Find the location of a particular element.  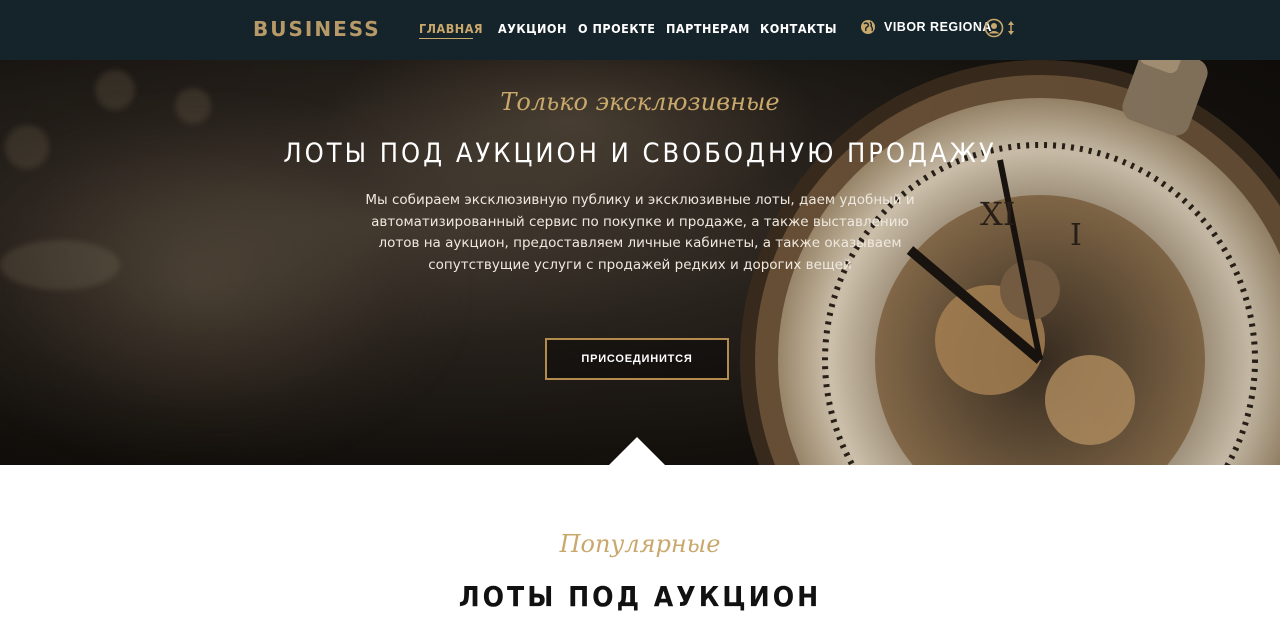

nav-item-partners: ПАРТНЕРАМ is located at coordinates (708, 28).